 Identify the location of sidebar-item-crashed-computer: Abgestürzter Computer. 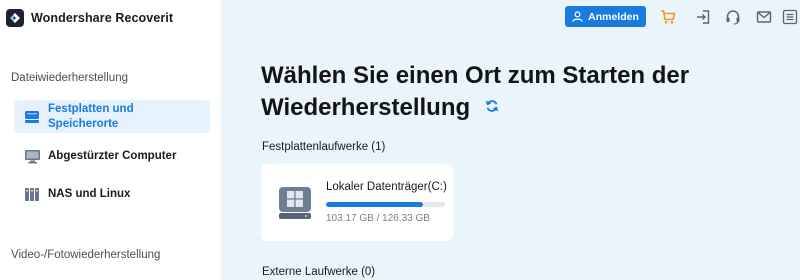
(112, 156).